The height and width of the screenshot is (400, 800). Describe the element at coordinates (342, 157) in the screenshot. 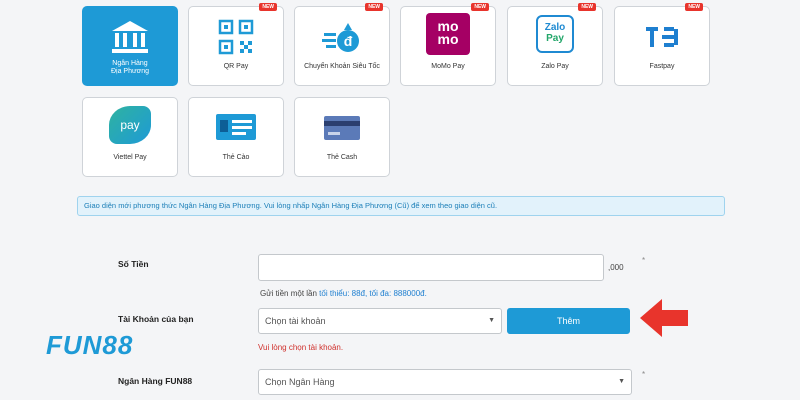

I see `method-label: Thẻ Cash` at that location.